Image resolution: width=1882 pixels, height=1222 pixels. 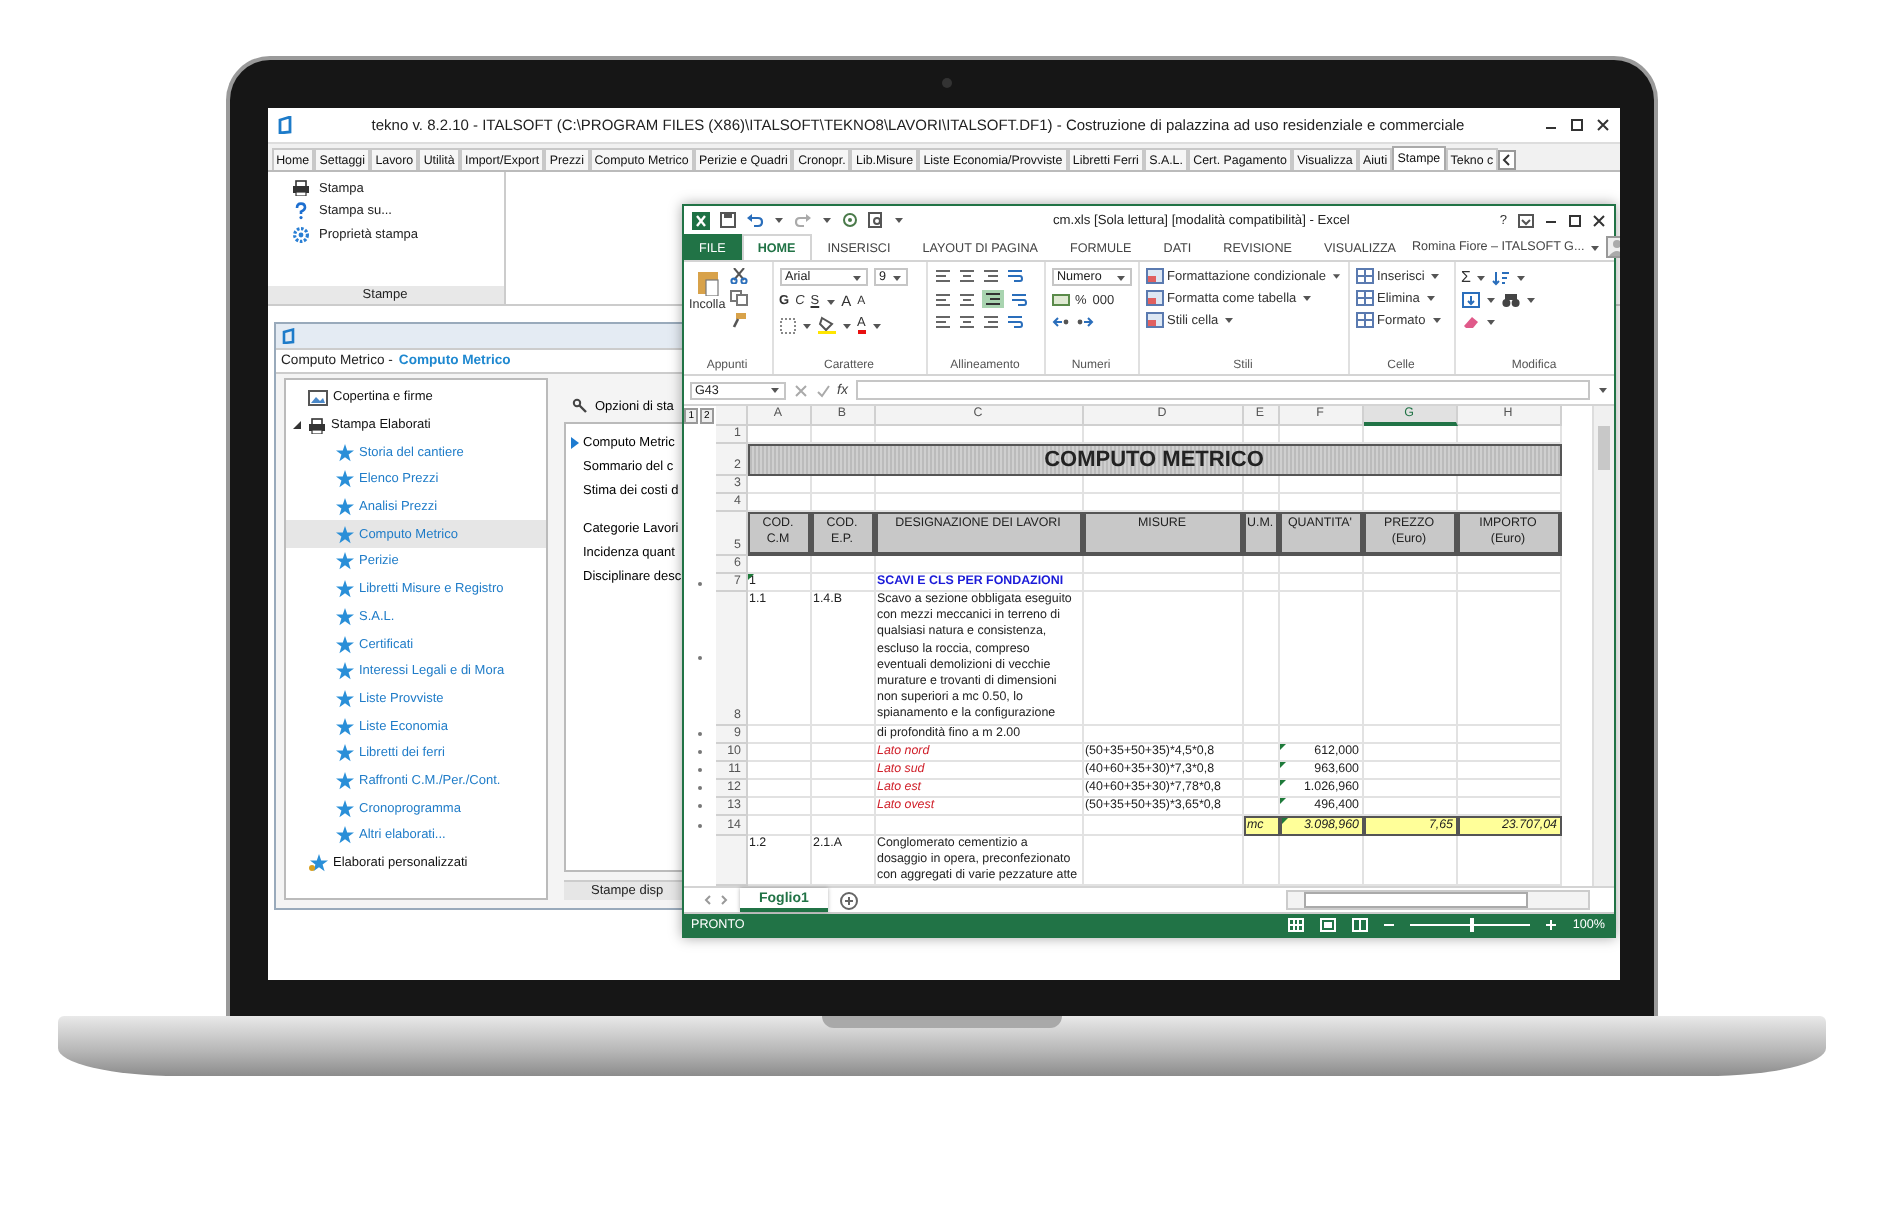 What do you see at coordinates (787, 325) in the screenshot?
I see `borders-icon` at bounding box center [787, 325].